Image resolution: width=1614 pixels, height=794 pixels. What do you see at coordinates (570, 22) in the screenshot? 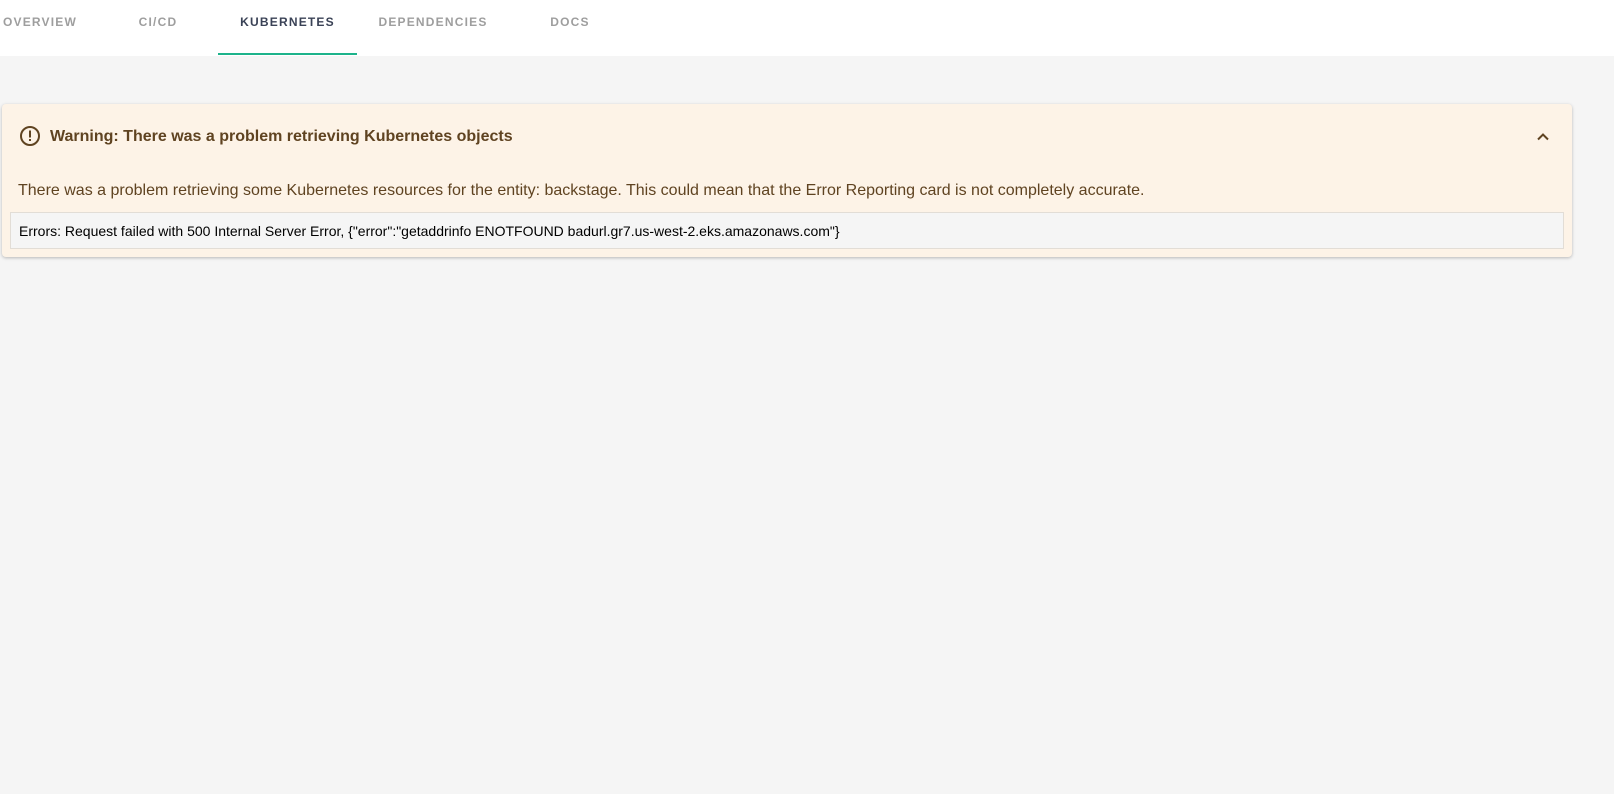
I see `tab-label: DOCS` at bounding box center [570, 22].